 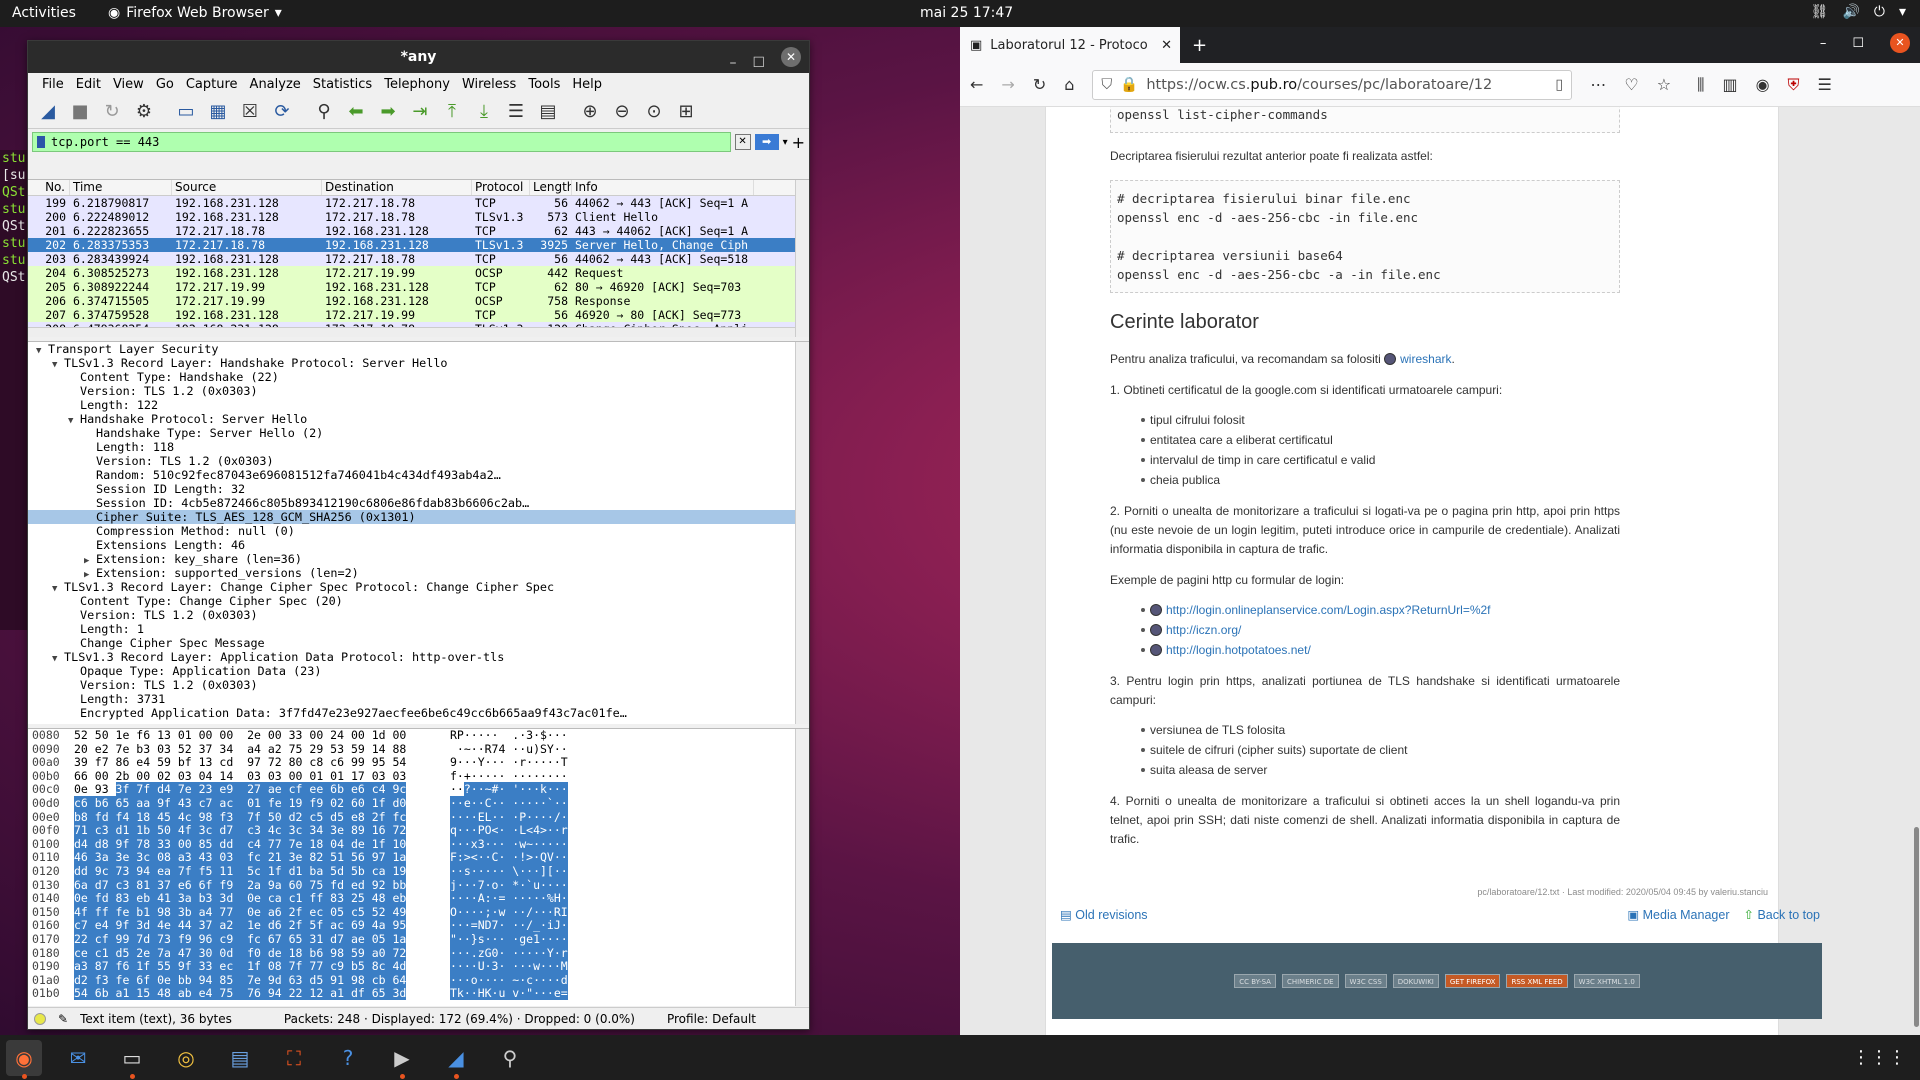 I want to click on find-packet-icon: ⚲, so click(x=324, y=112).